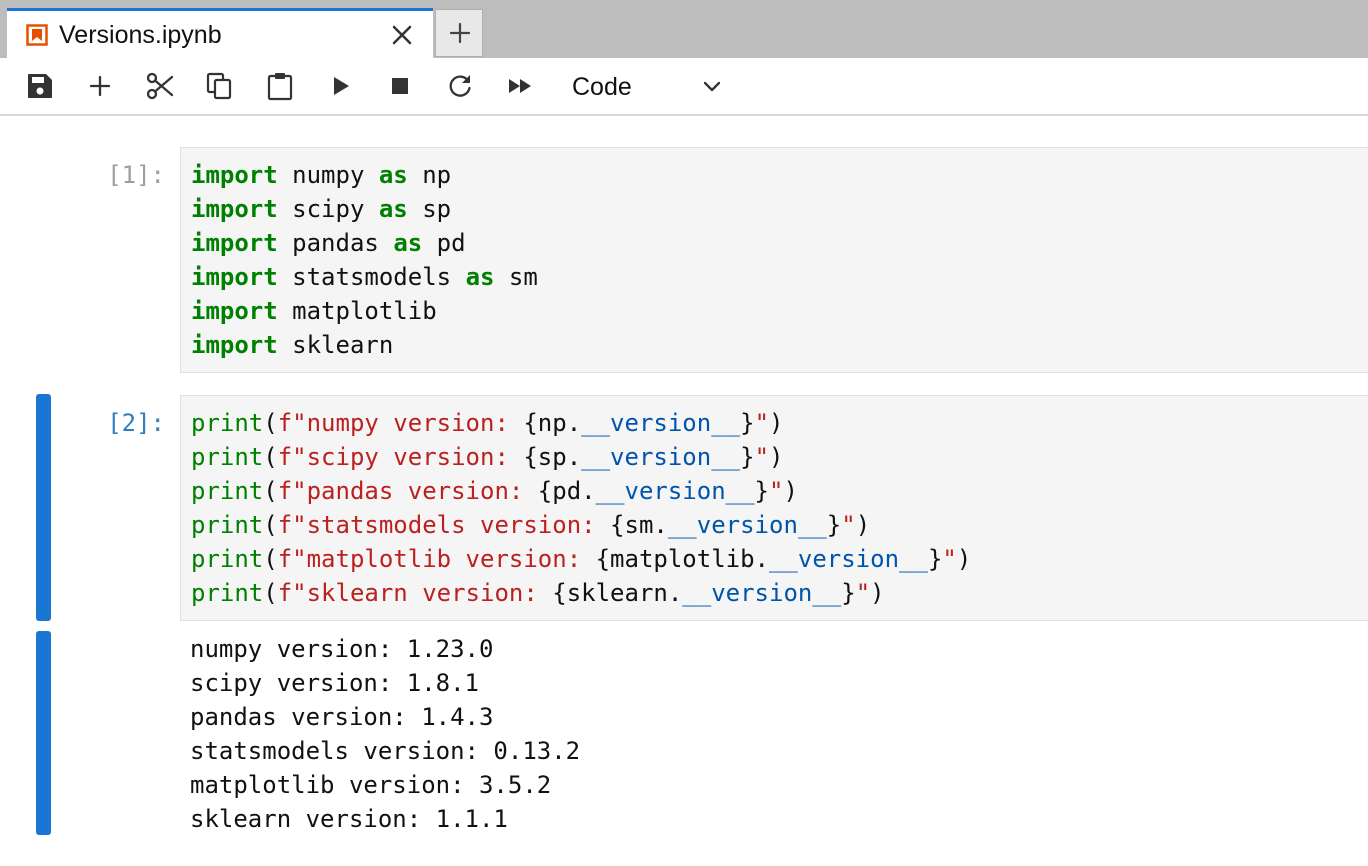 Image resolution: width=1368 pixels, height=866 pixels. I want to click on scissors-icon, so click(160, 86).